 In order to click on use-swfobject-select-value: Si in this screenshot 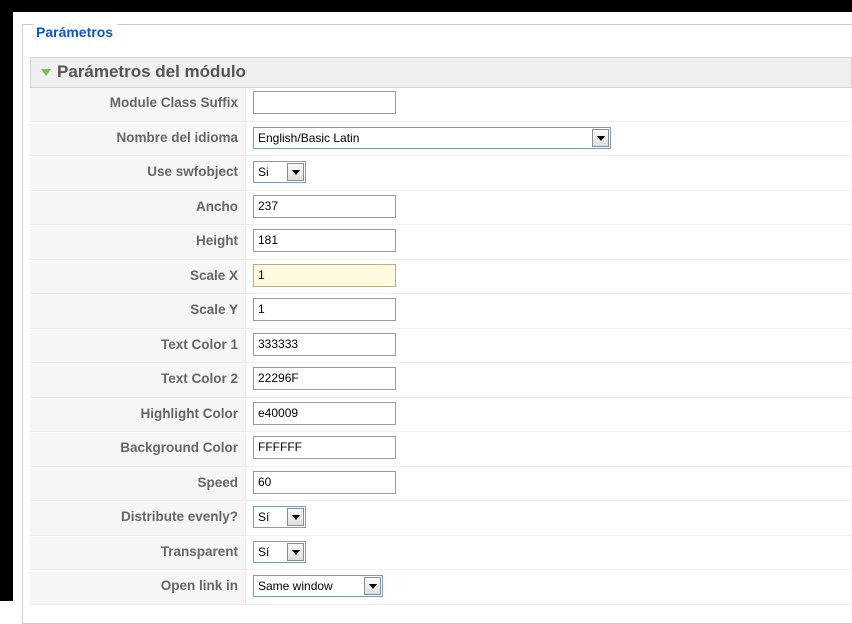, I will do `click(263, 172)`.